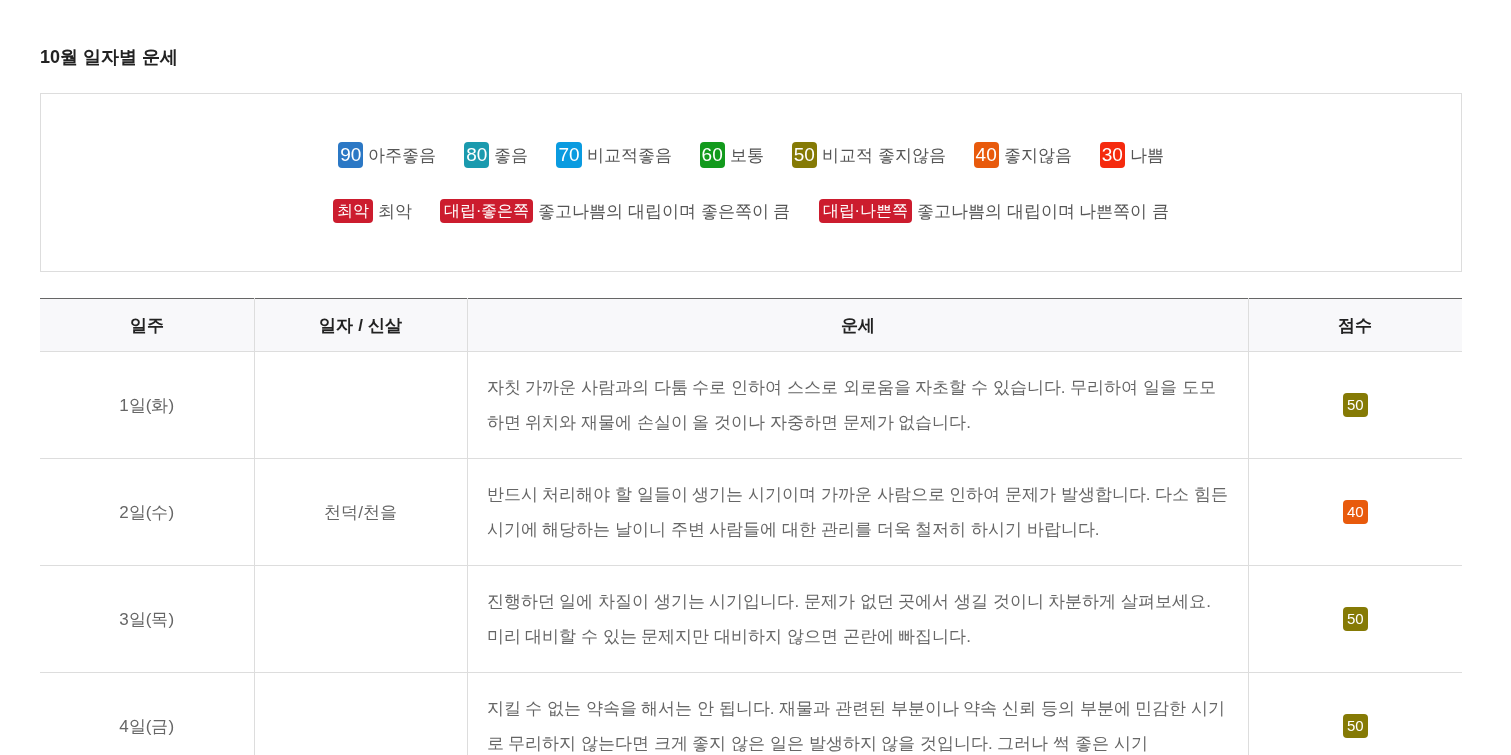 The height and width of the screenshot is (755, 1511). Describe the element at coordinates (402, 155) in the screenshot. I see `legend-label: 아주좋음` at that location.